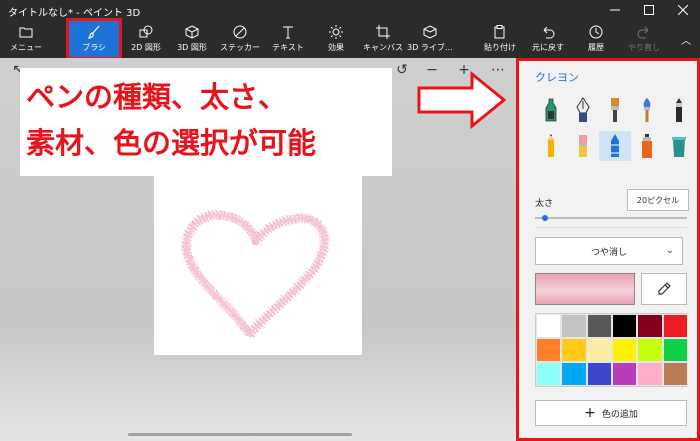 The height and width of the screenshot is (441, 700). What do you see at coordinates (557, 77) in the screenshot?
I see `panel-title: クレヨン` at bounding box center [557, 77].